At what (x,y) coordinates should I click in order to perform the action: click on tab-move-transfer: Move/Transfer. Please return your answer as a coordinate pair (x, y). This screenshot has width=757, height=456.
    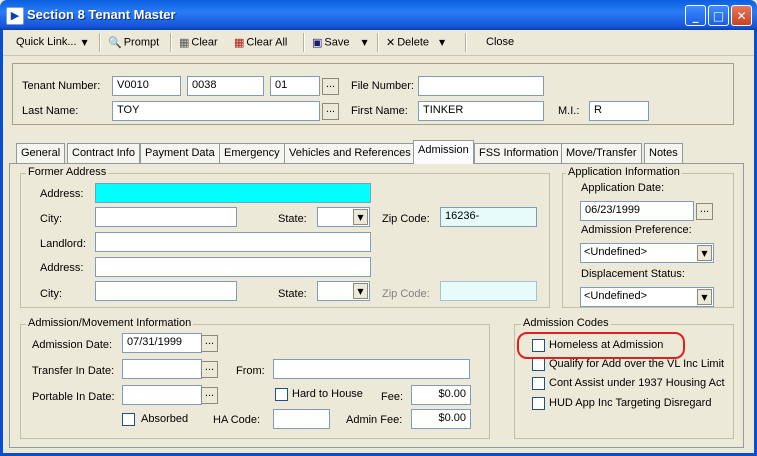
    Looking at the image, I should click on (601, 153).